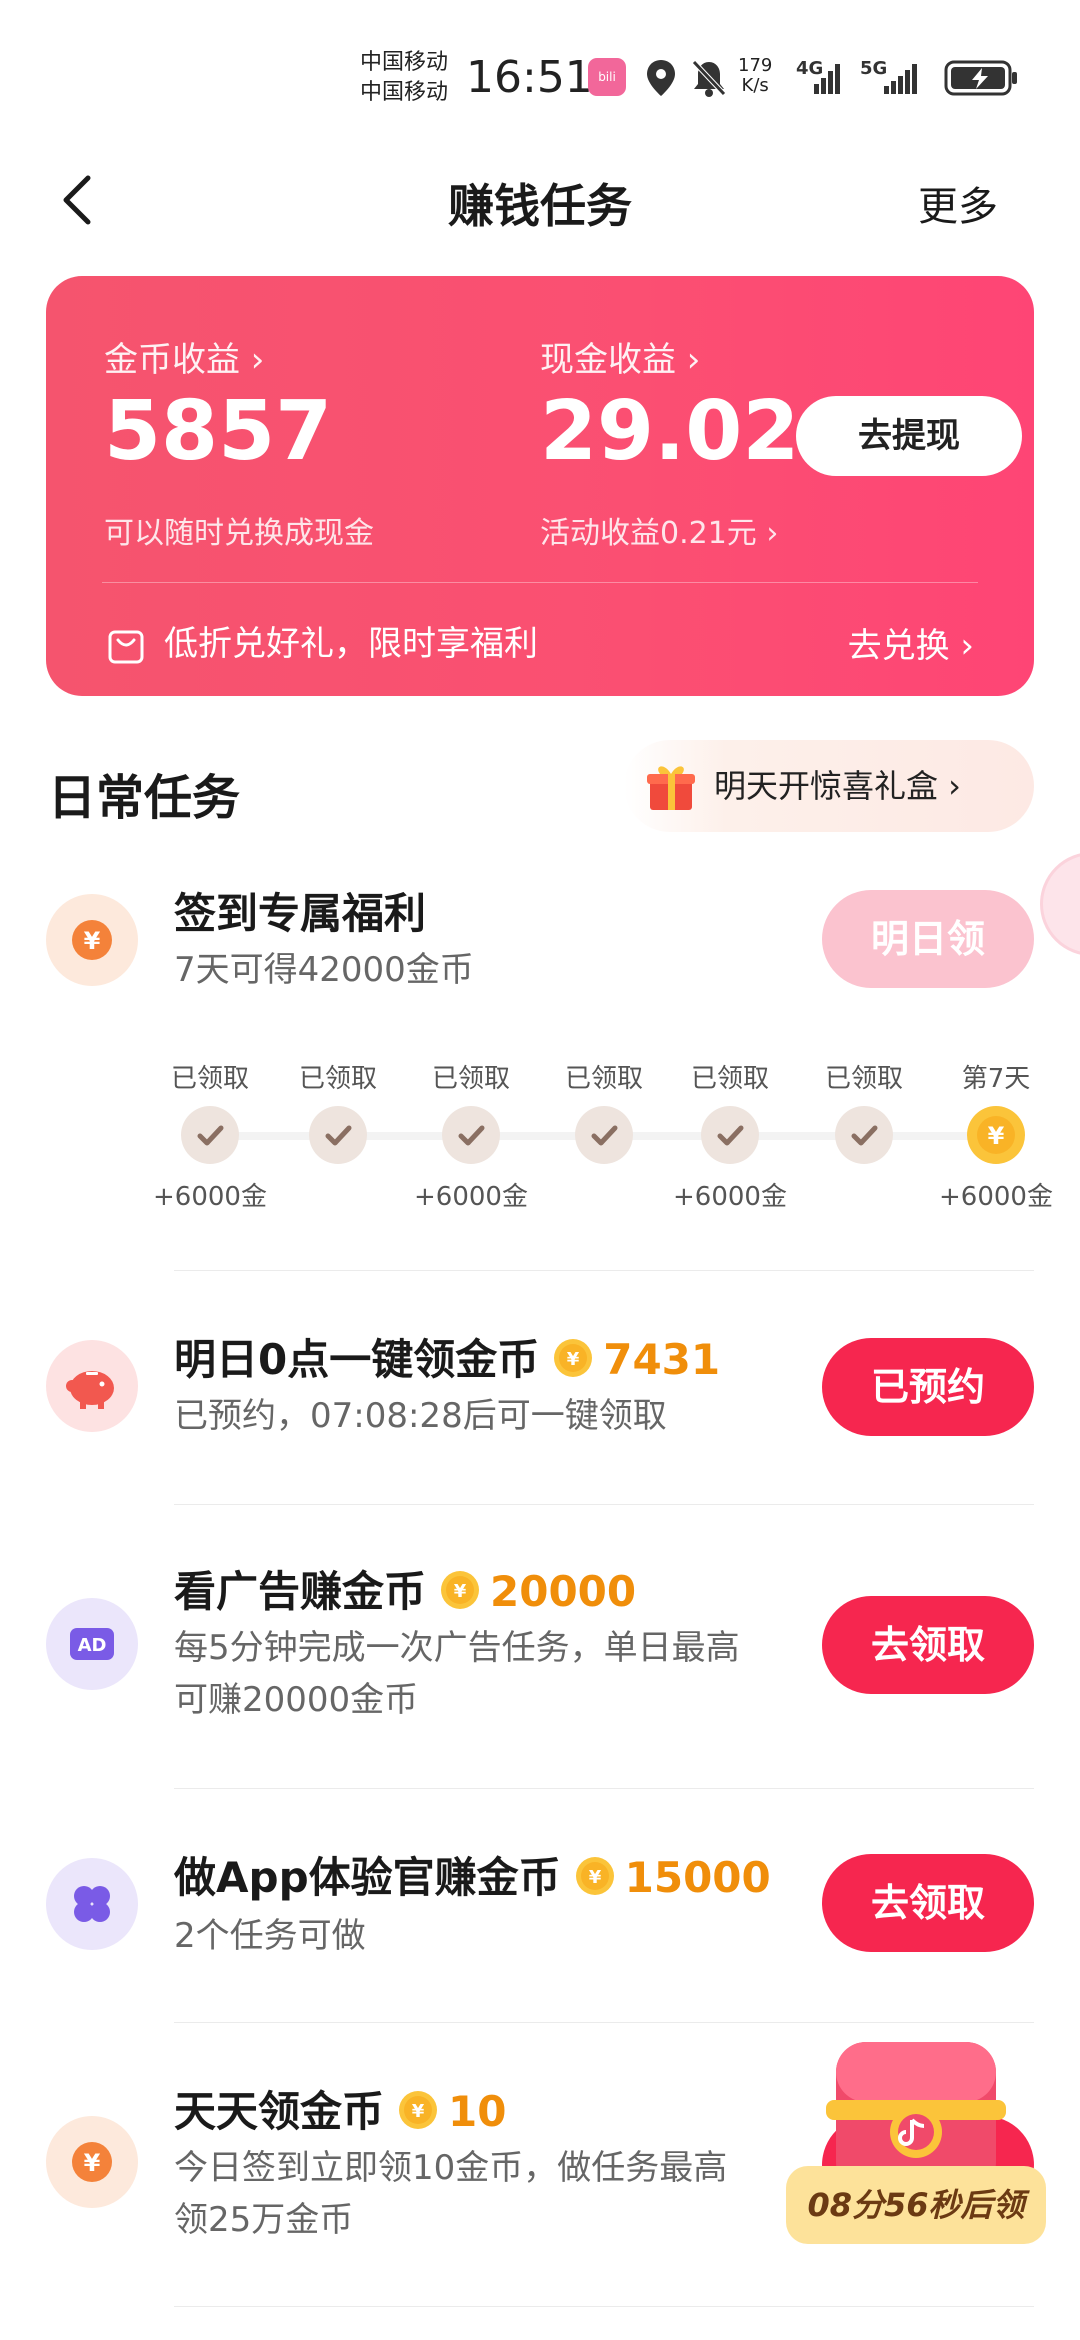 Image resolution: width=1080 pixels, height=2340 pixels. What do you see at coordinates (404, 78) in the screenshot?
I see `carrier-info: 中国移动 中国移动` at bounding box center [404, 78].